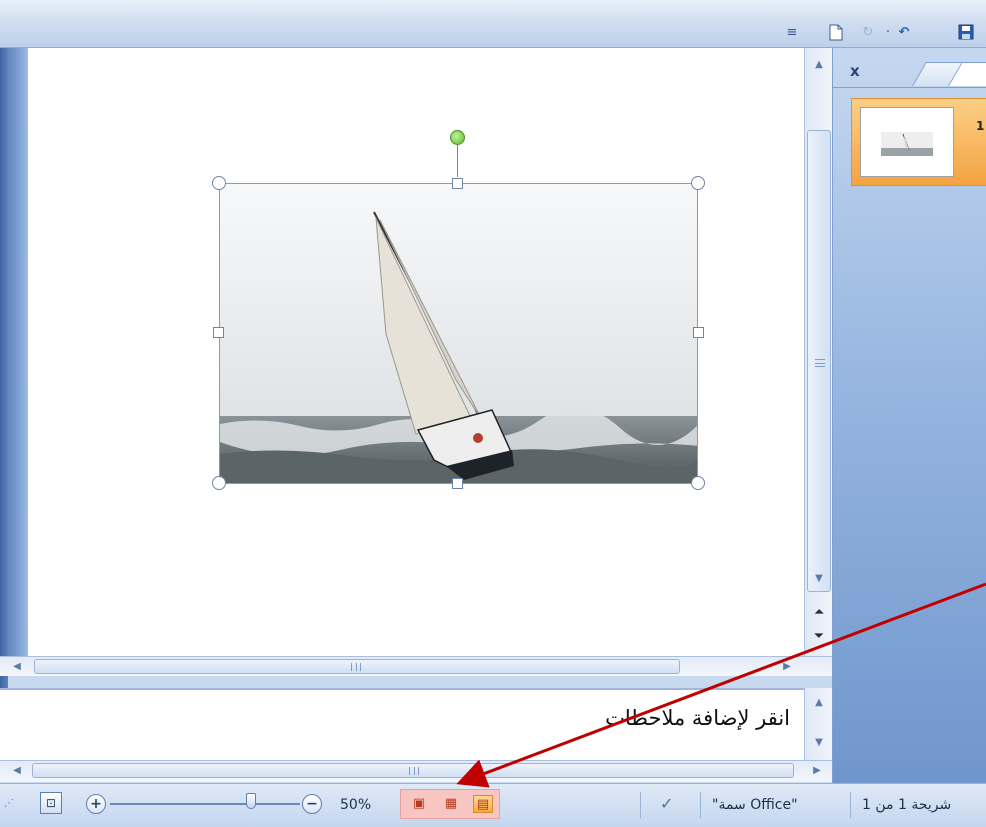 This screenshot has height=827, width=986. I want to click on notes-horizontal-scrollbar: ◀ ▶, so click(416, 771).